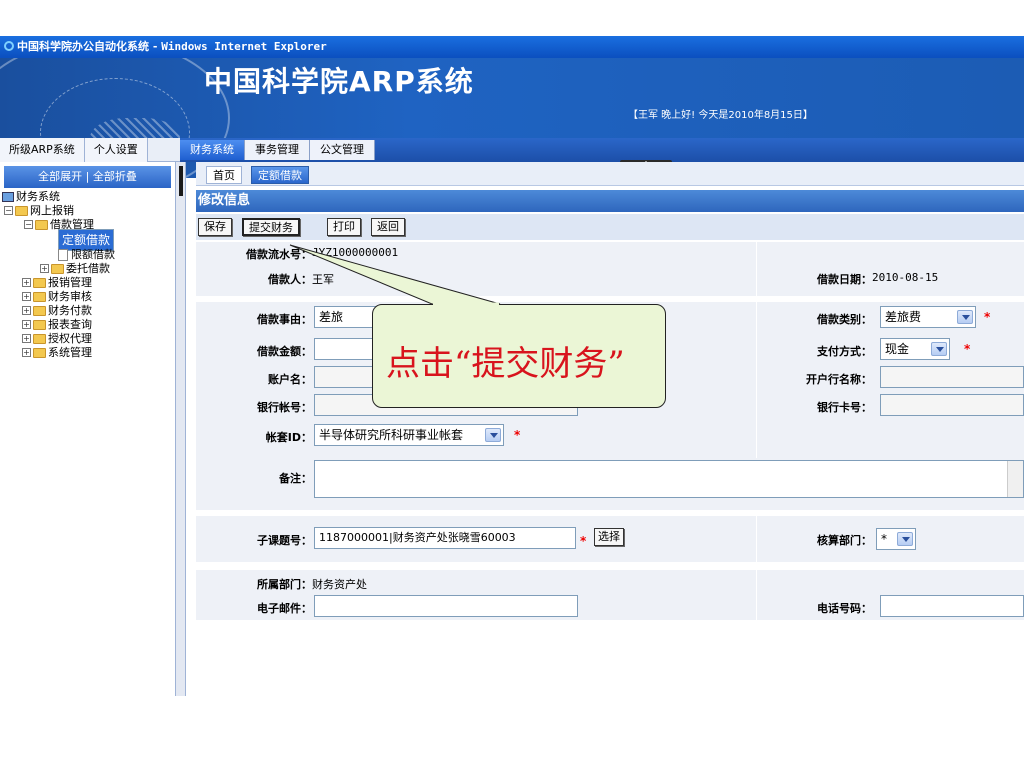 This screenshot has height=768, width=1024. Describe the element at coordinates (224, 175) in the screenshot. I see `tab-home: 首页` at that location.